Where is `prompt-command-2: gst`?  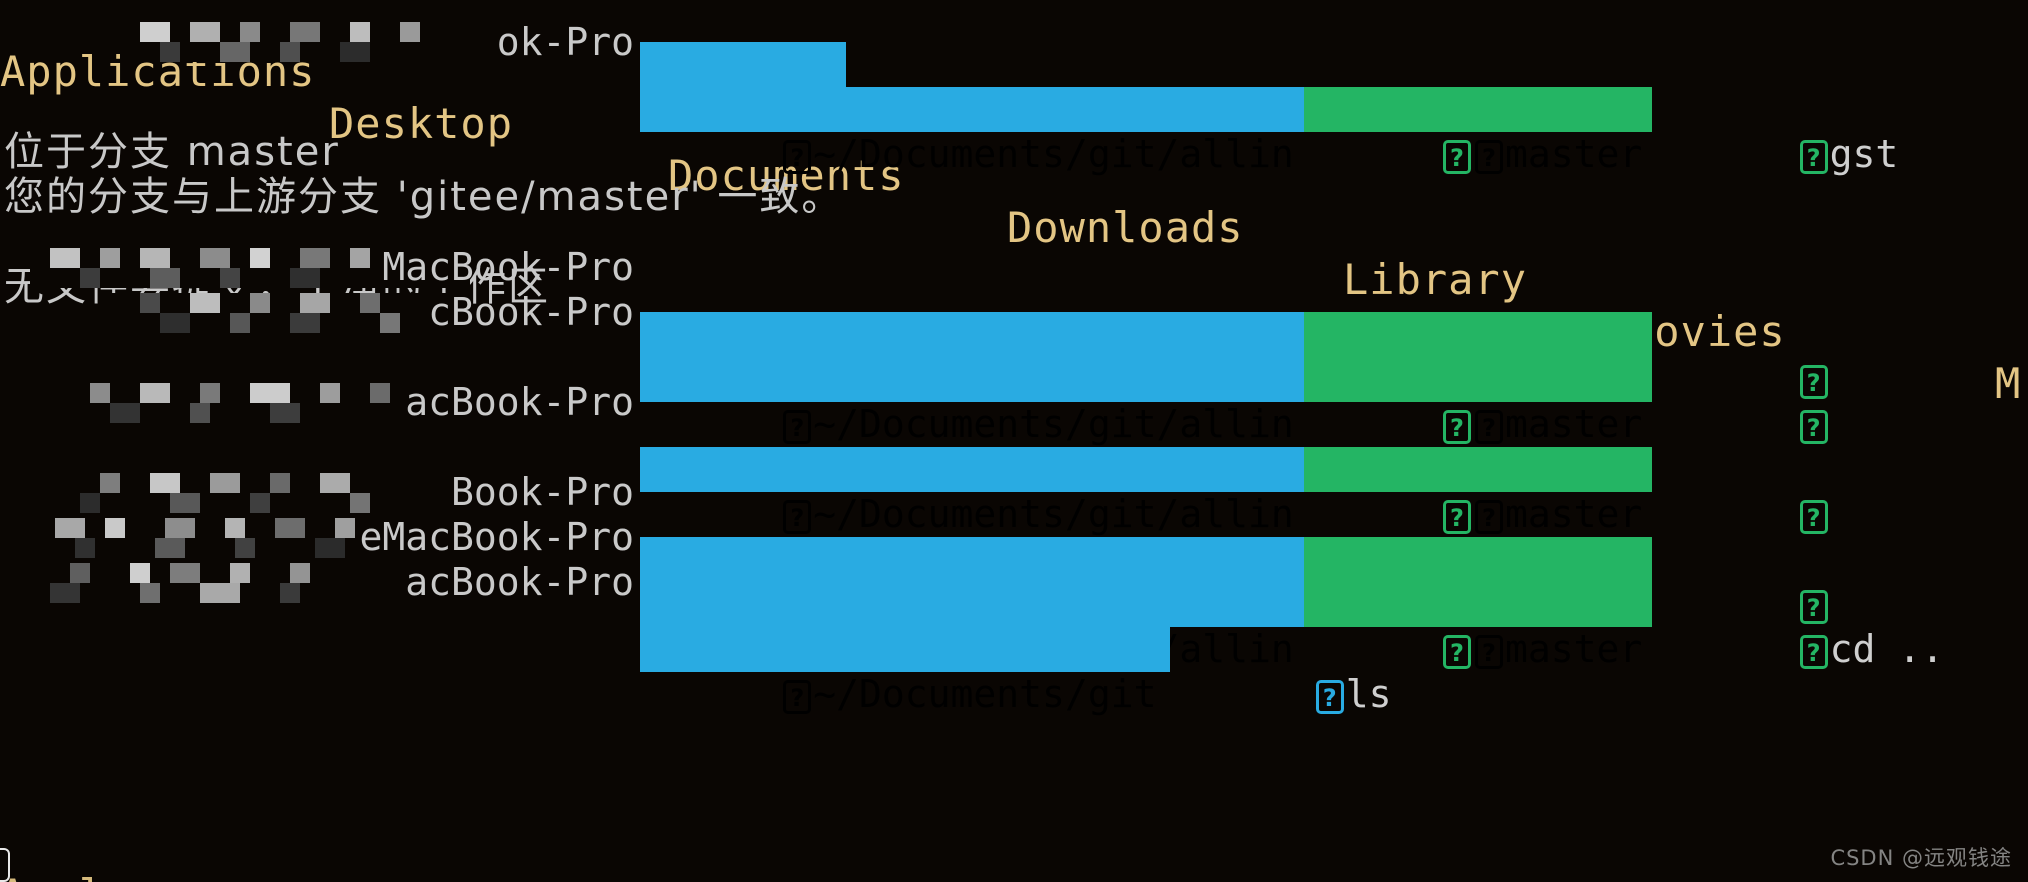
prompt-command-2: gst is located at coordinates (1864, 154).